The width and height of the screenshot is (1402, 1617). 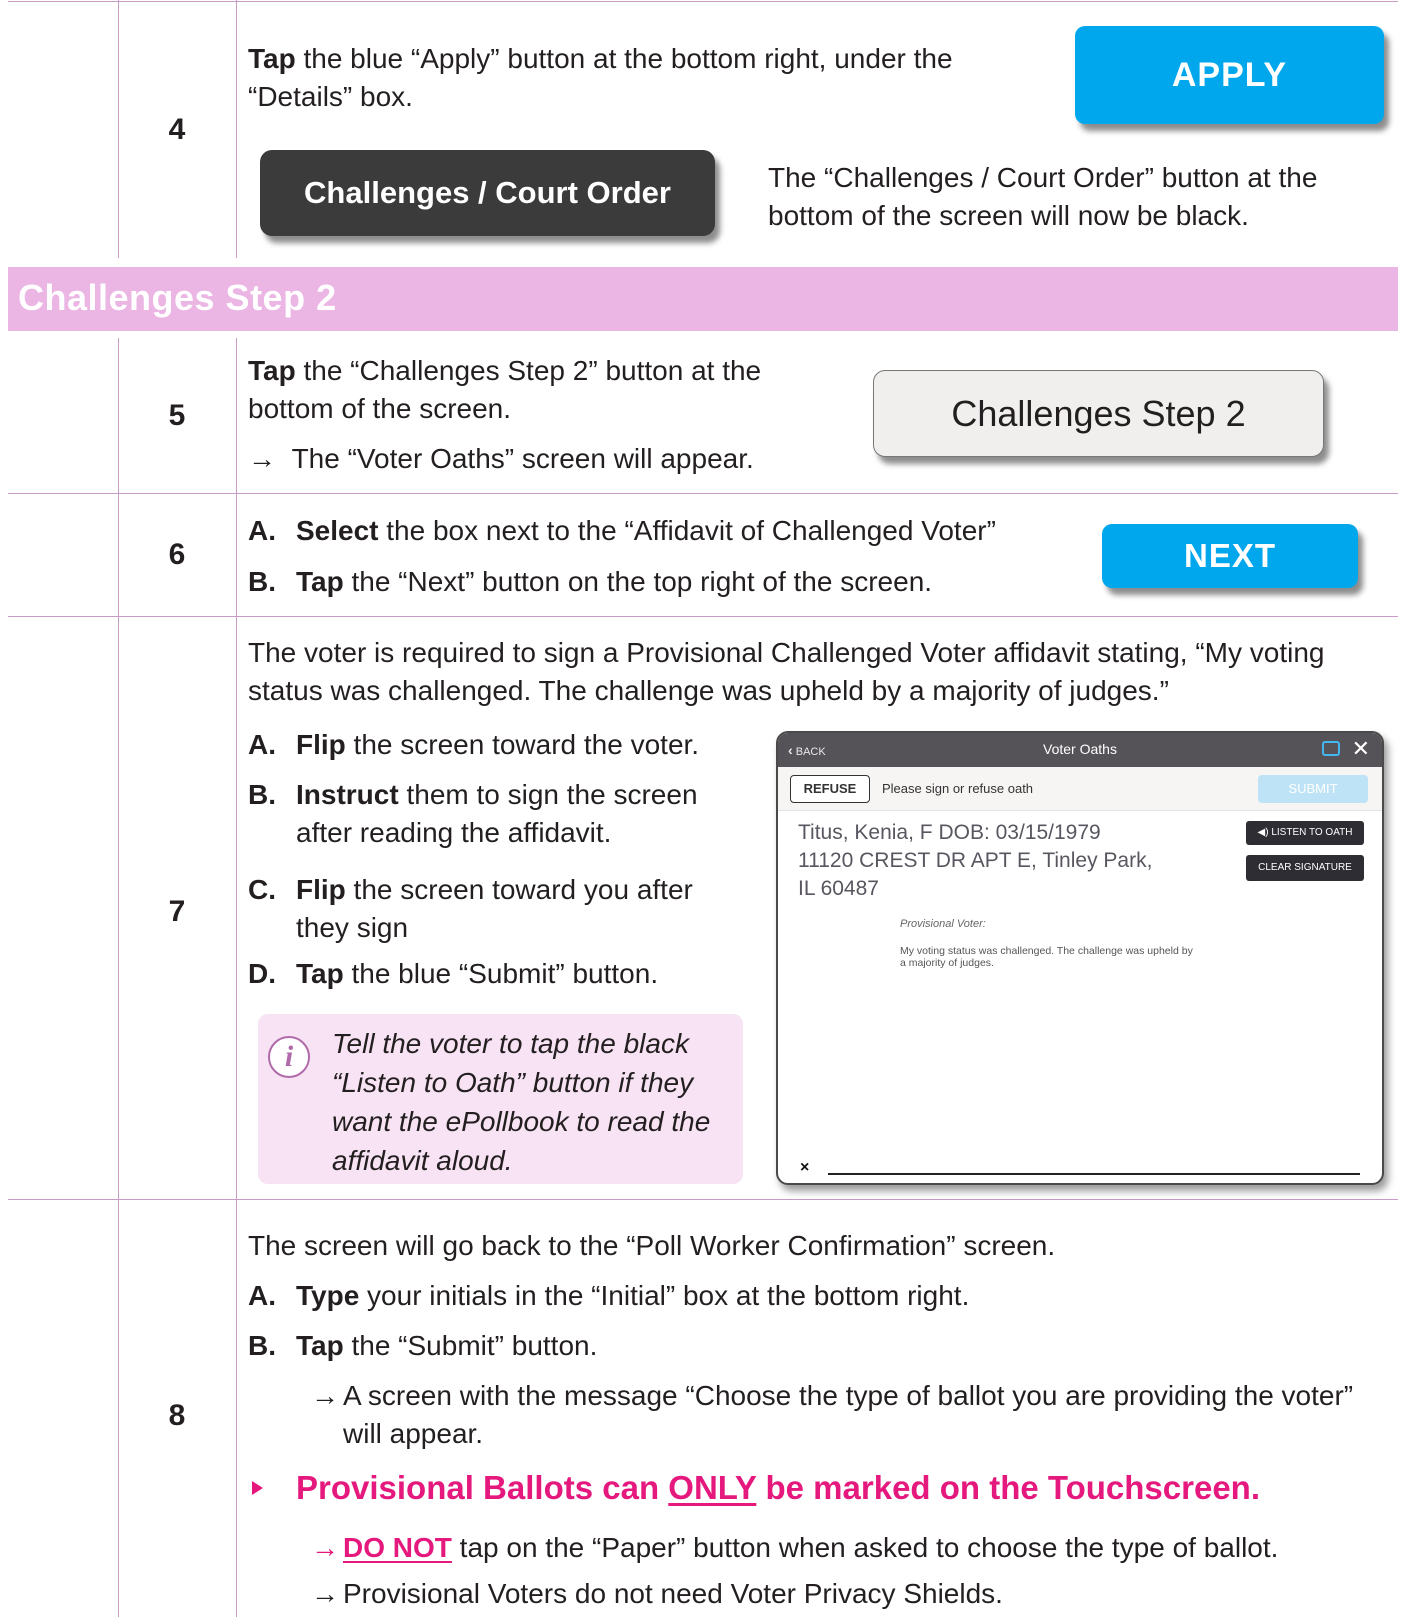 What do you see at coordinates (328, 1295) in the screenshot?
I see `verb: Type` at bounding box center [328, 1295].